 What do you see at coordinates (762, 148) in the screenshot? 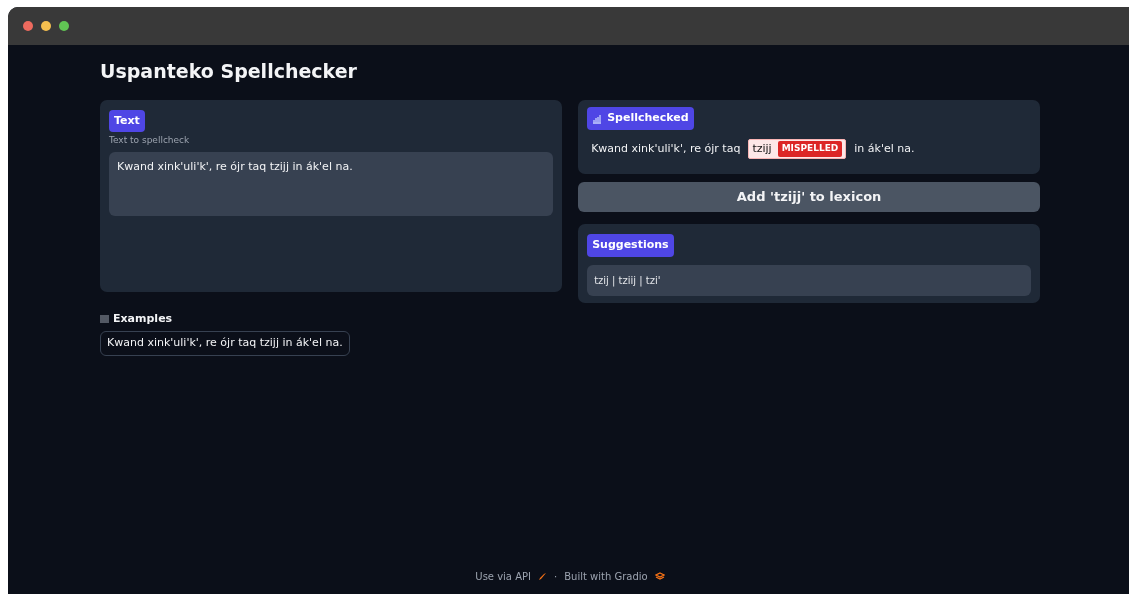
I see `word-text: tzijj` at bounding box center [762, 148].